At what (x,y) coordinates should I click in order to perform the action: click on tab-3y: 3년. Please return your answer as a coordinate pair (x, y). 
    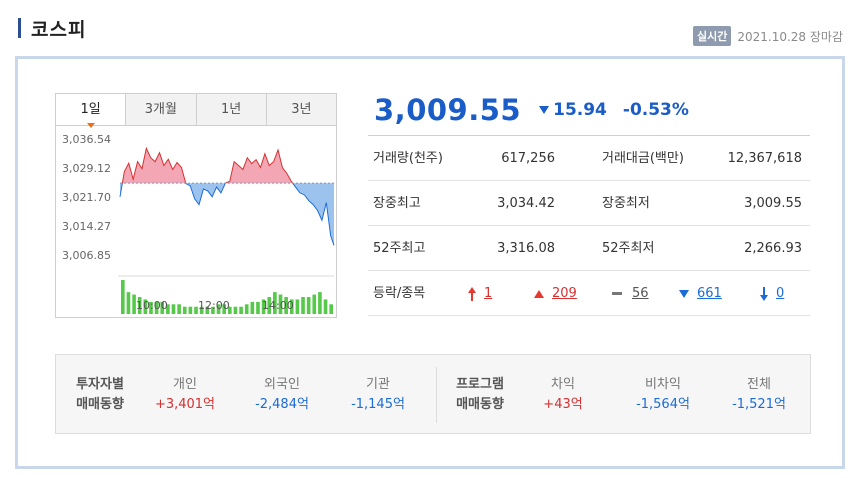
    Looking at the image, I should click on (300, 109).